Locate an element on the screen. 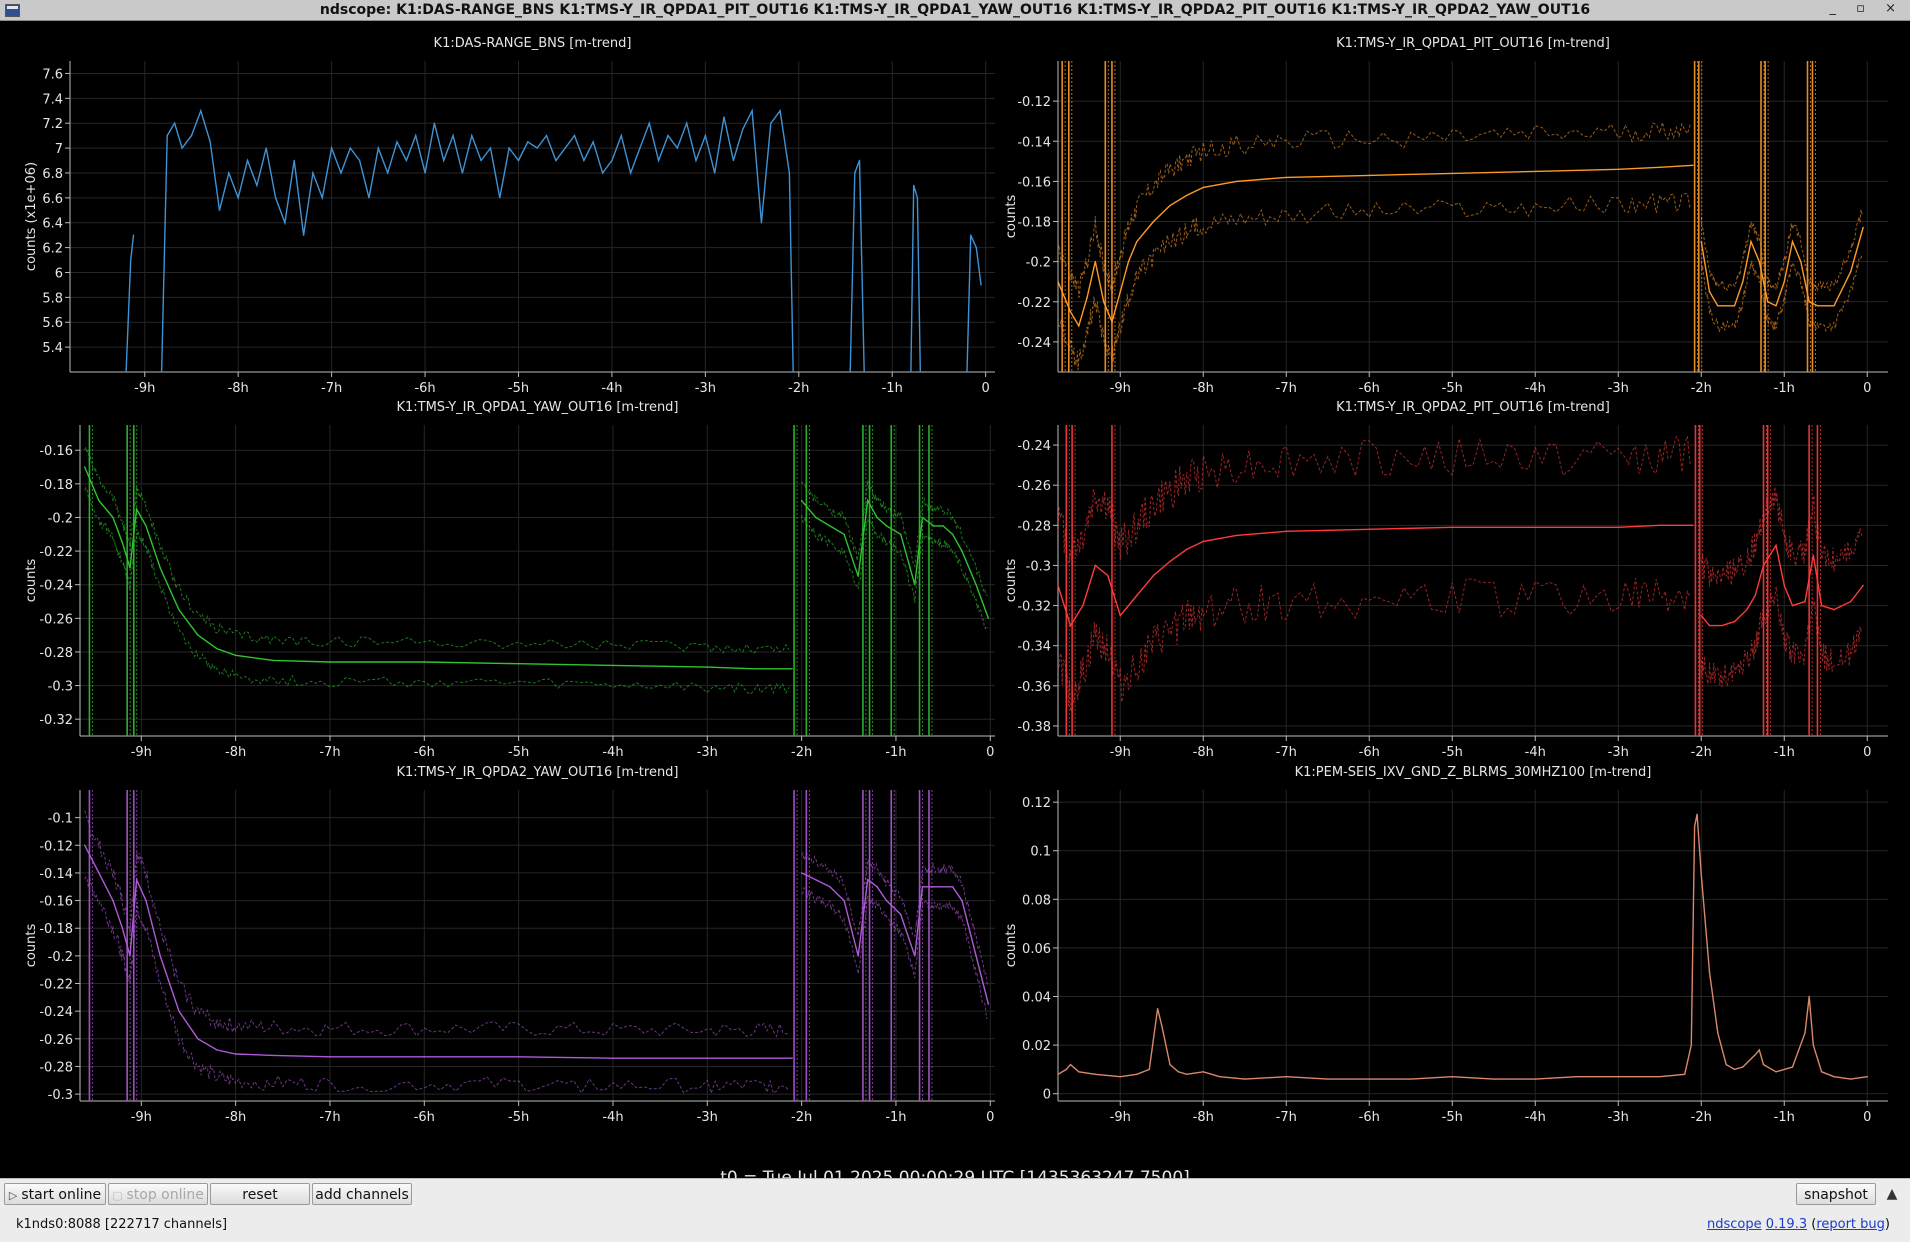  y-axis-label: counts (x1e+06) is located at coordinates (31, 216).